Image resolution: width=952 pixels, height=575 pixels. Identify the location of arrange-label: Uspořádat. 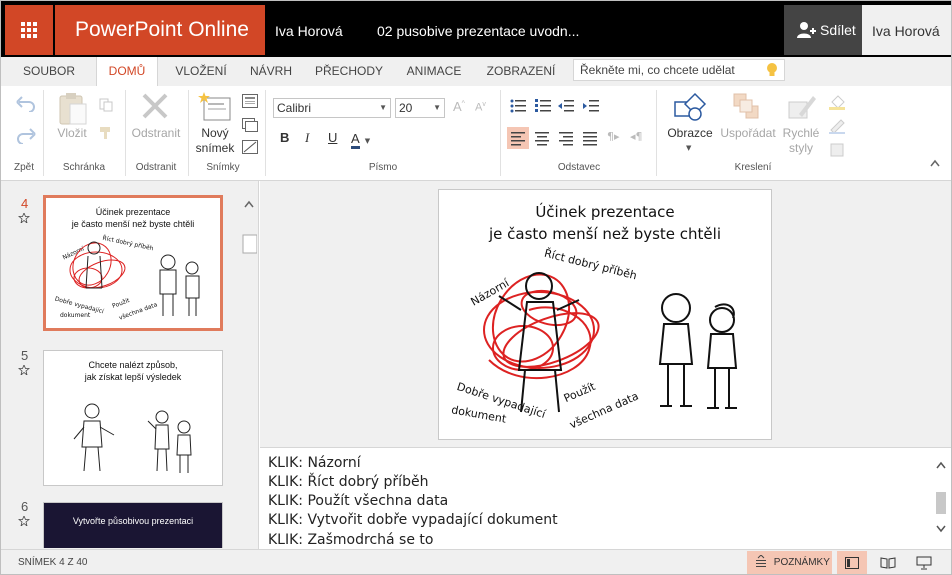
(748, 133).